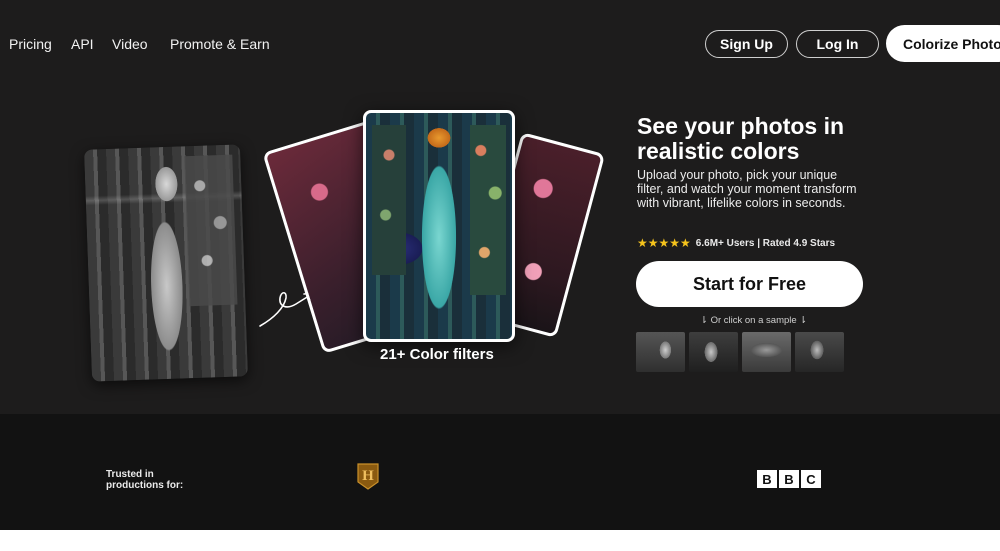 The width and height of the screenshot is (1000, 551). What do you see at coordinates (741, 138) in the screenshot?
I see `hero-title: See your photos in realistic colors` at bounding box center [741, 138].